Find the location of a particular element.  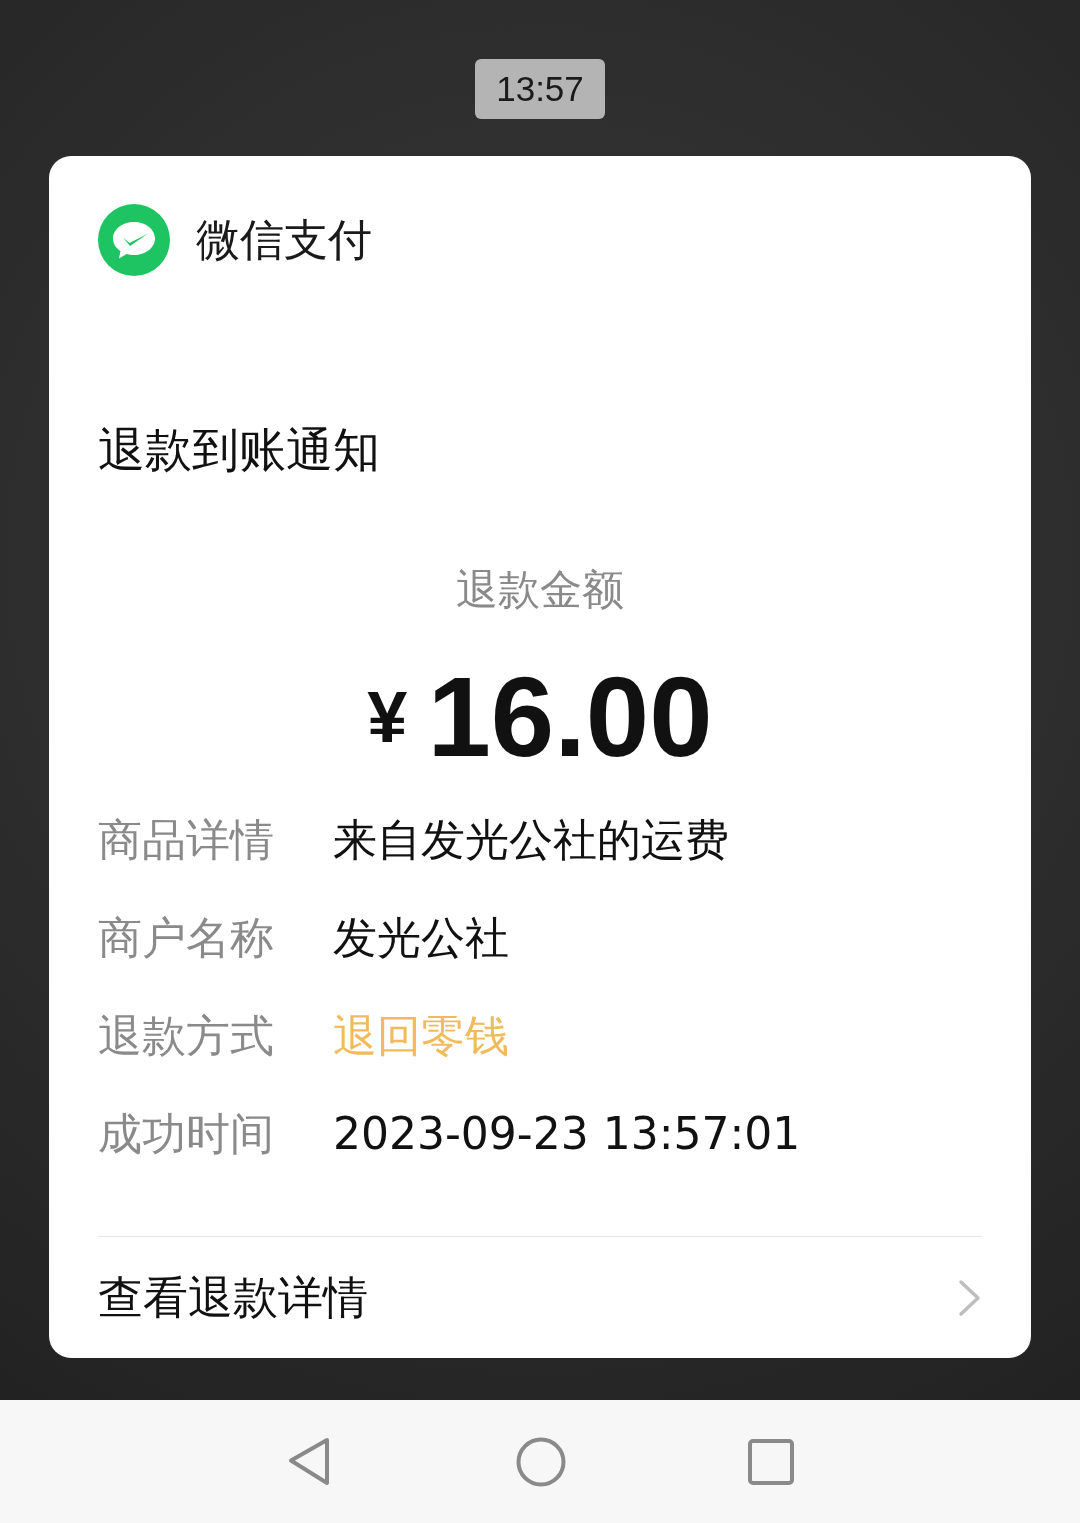

recents-button is located at coordinates (771, 1461).